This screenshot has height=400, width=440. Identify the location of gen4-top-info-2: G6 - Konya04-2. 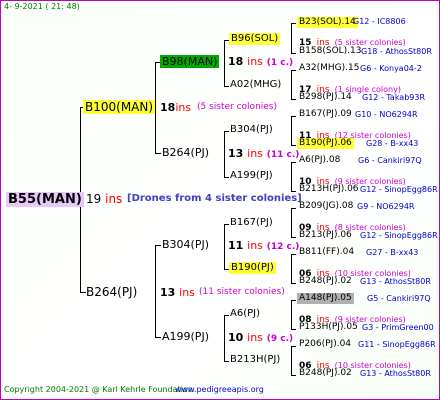
(391, 68).